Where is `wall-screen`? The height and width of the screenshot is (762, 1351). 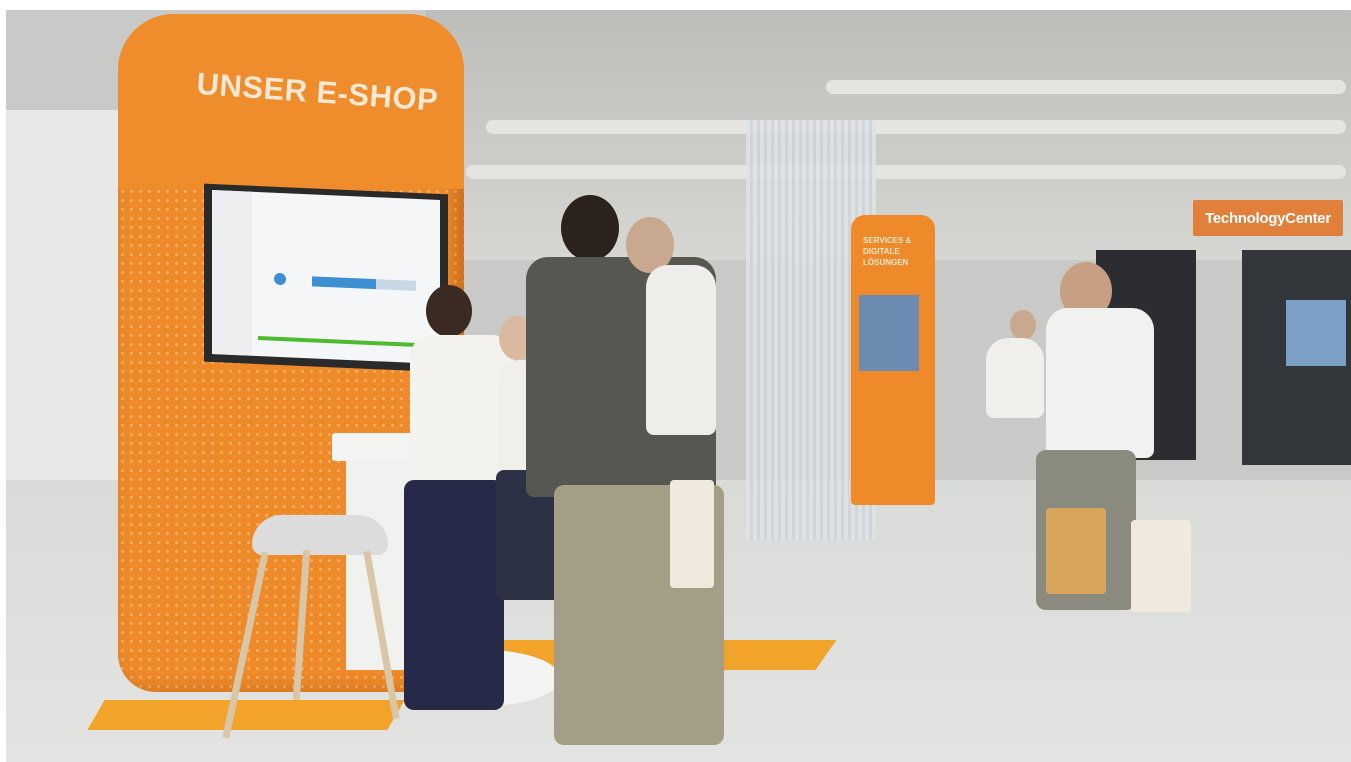 wall-screen is located at coordinates (1316, 333).